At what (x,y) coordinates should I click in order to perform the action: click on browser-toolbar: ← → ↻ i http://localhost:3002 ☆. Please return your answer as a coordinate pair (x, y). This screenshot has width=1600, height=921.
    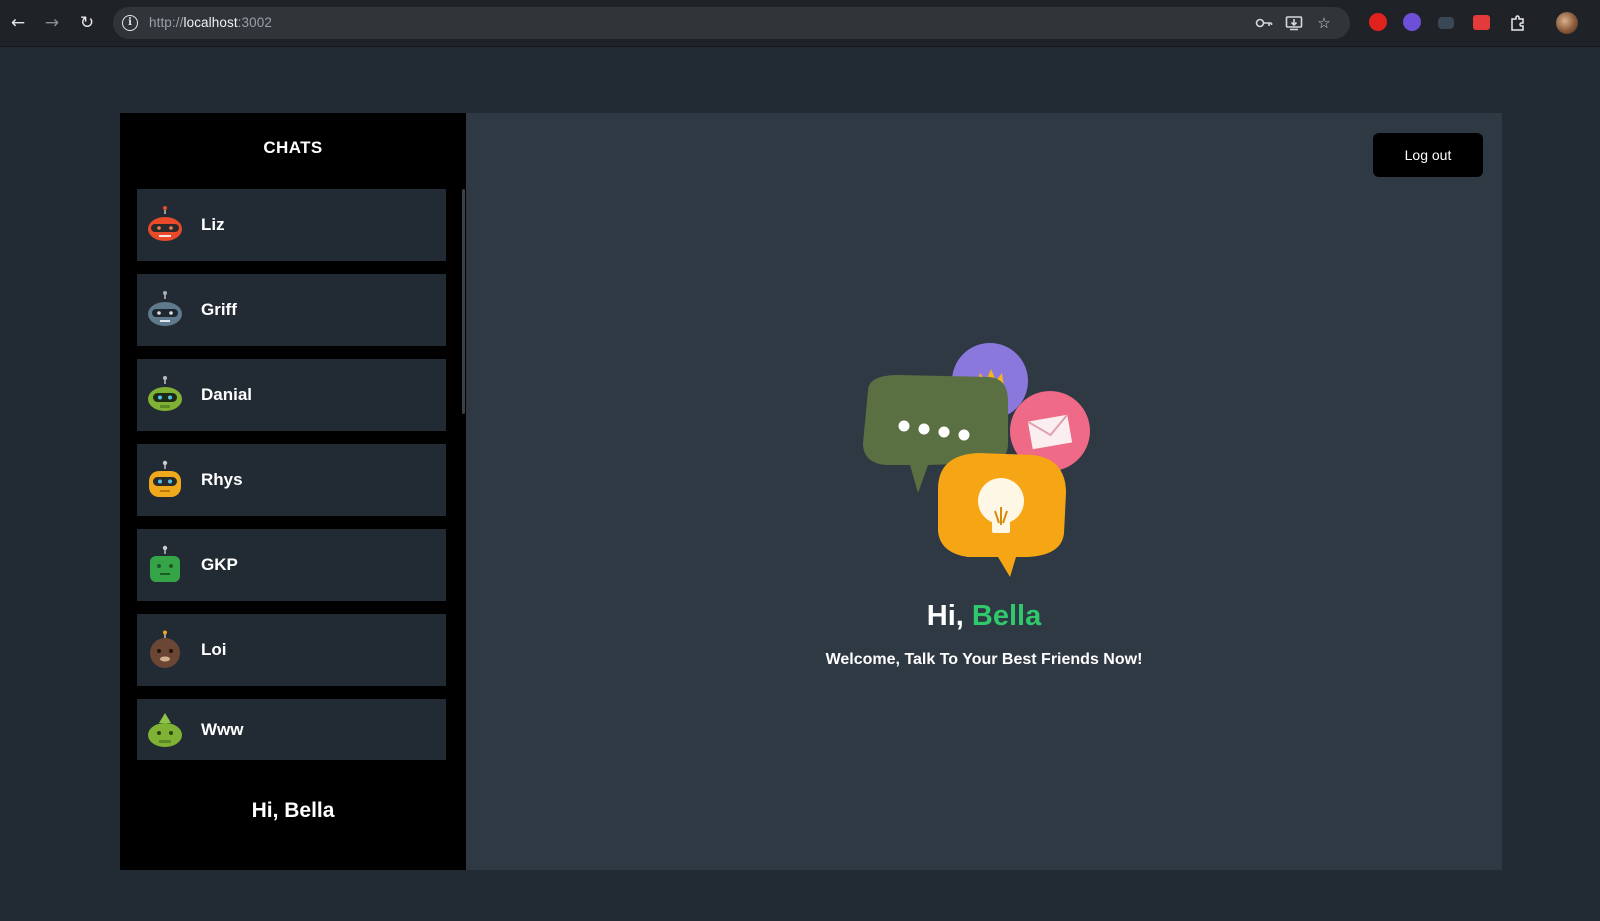
    Looking at the image, I should click on (800, 23).